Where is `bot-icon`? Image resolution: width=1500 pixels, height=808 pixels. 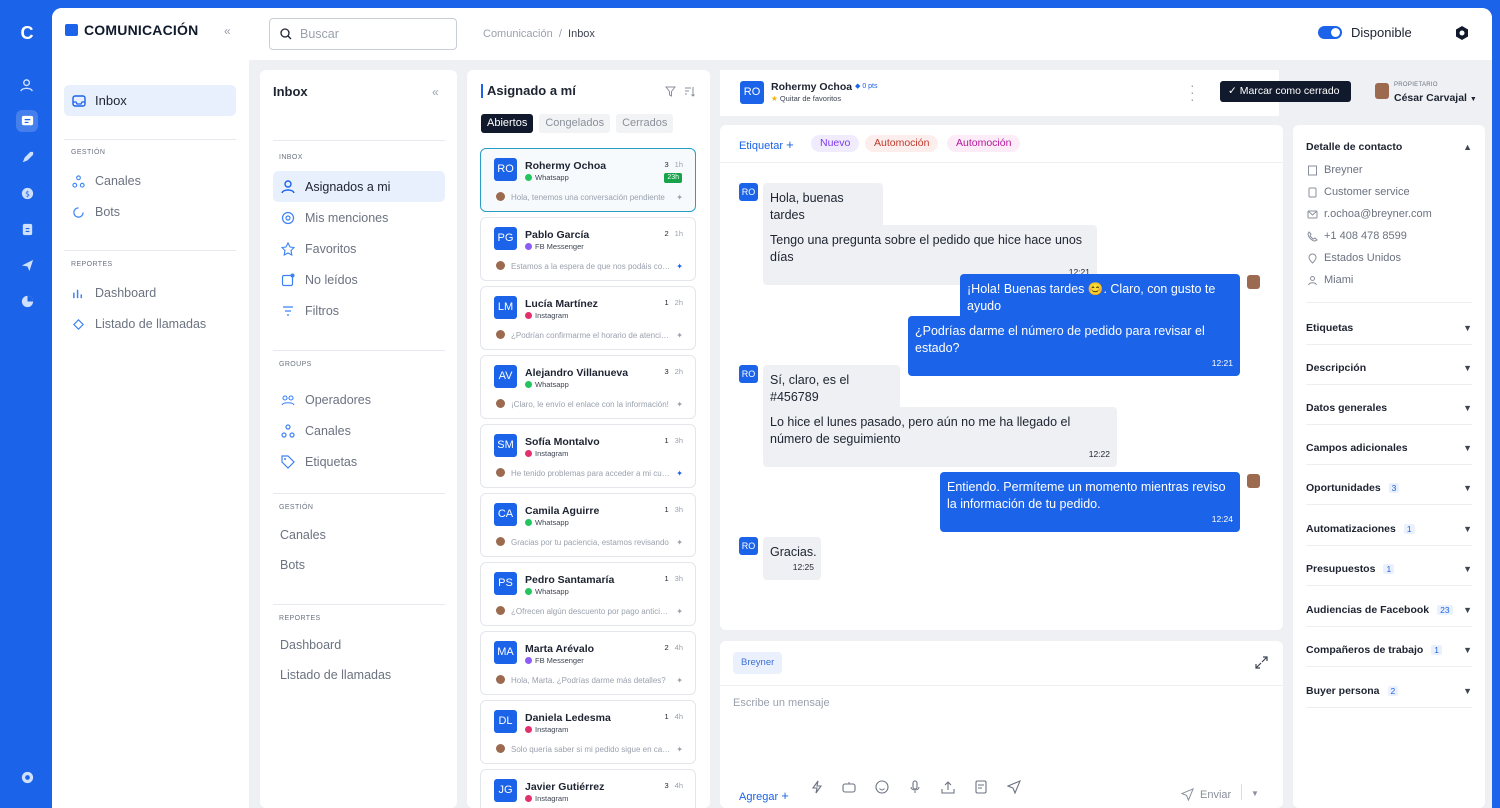
bot-icon is located at coordinates (849, 787).